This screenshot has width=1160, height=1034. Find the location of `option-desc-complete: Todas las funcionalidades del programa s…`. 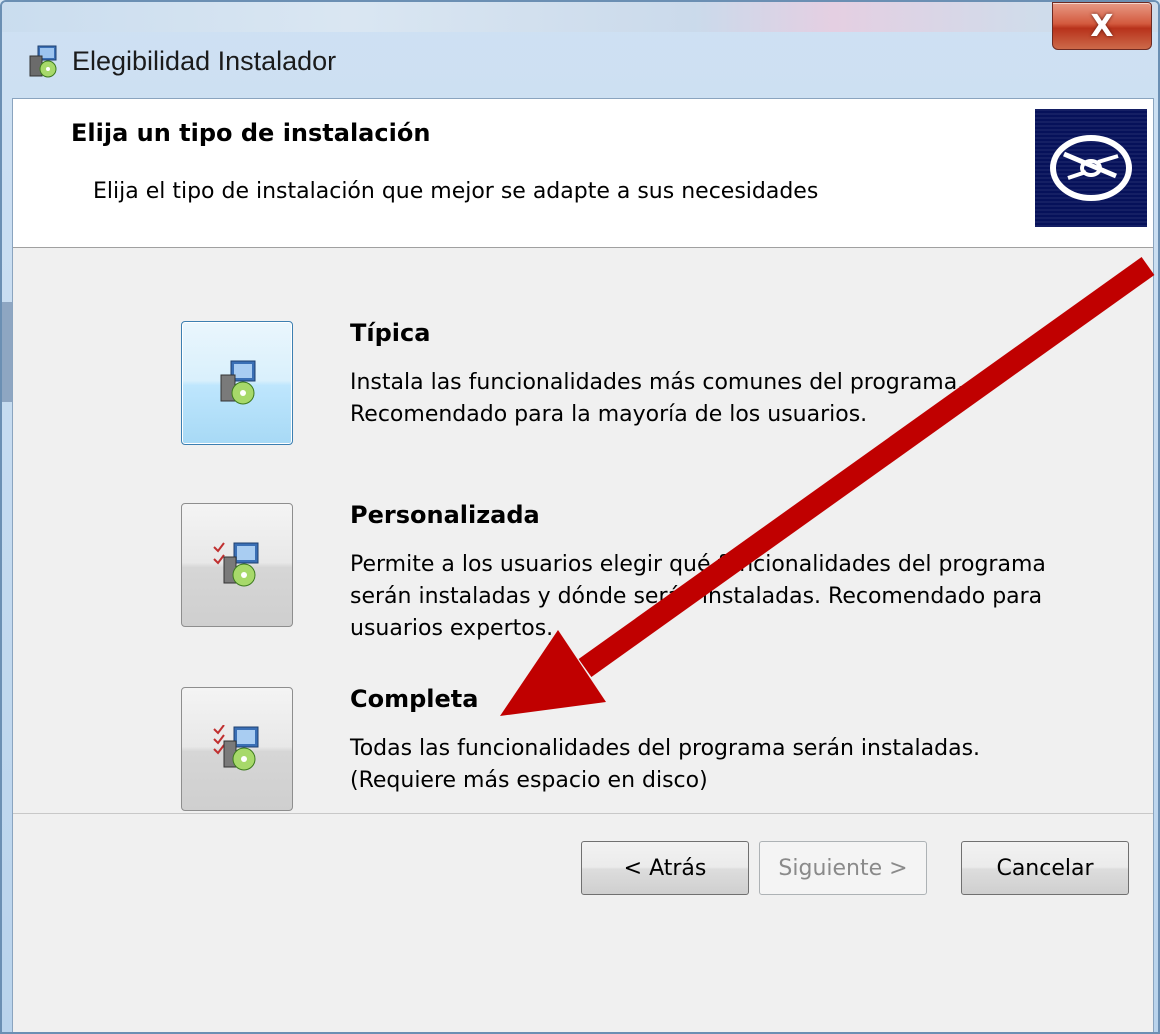

option-desc-complete: Todas las funcionalidades del programa s… is located at coordinates (665, 764).